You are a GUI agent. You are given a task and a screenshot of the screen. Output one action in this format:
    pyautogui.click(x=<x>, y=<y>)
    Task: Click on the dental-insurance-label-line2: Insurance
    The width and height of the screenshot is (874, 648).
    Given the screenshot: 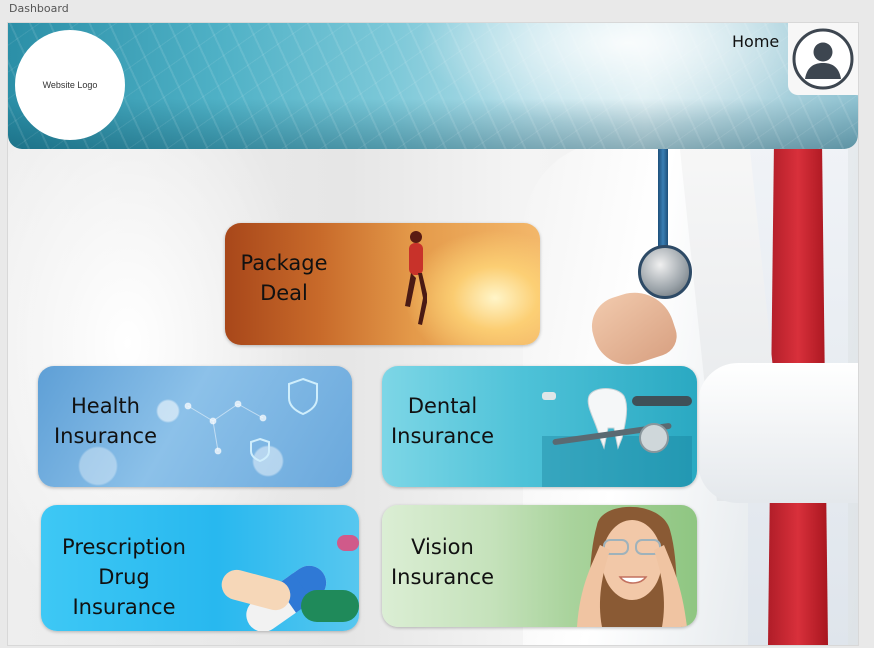 What is the action you would take?
    pyautogui.click(x=442, y=436)
    